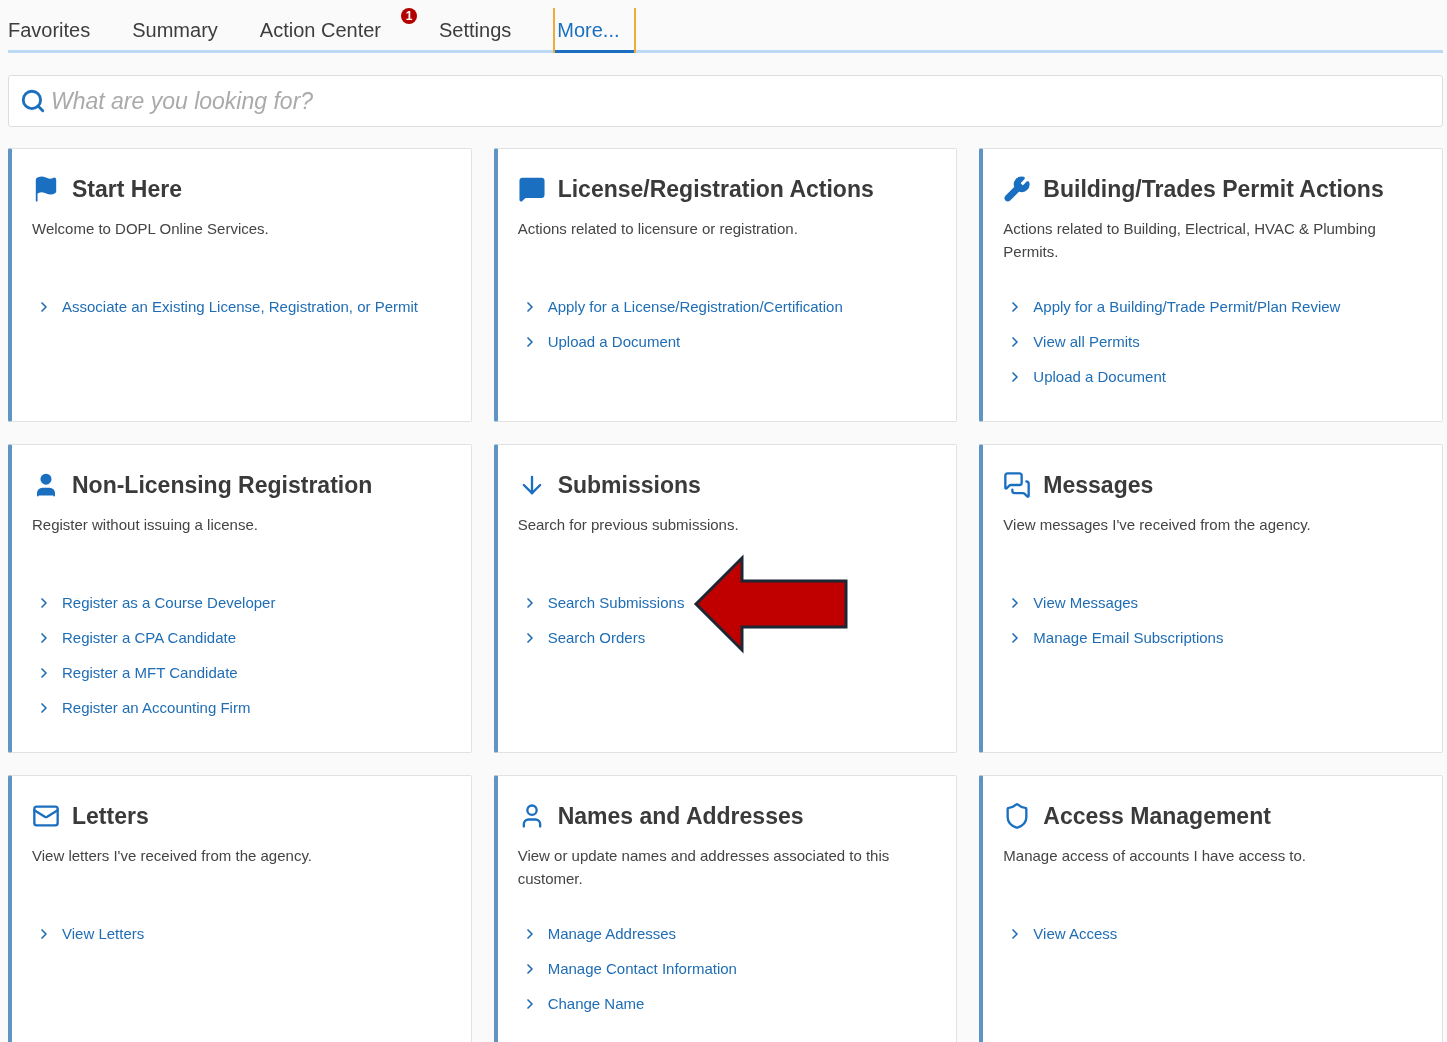 The image size is (1447, 1042). What do you see at coordinates (145, 525) in the screenshot?
I see `card-description: Register without issuing a license.` at bounding box center [145, 525].